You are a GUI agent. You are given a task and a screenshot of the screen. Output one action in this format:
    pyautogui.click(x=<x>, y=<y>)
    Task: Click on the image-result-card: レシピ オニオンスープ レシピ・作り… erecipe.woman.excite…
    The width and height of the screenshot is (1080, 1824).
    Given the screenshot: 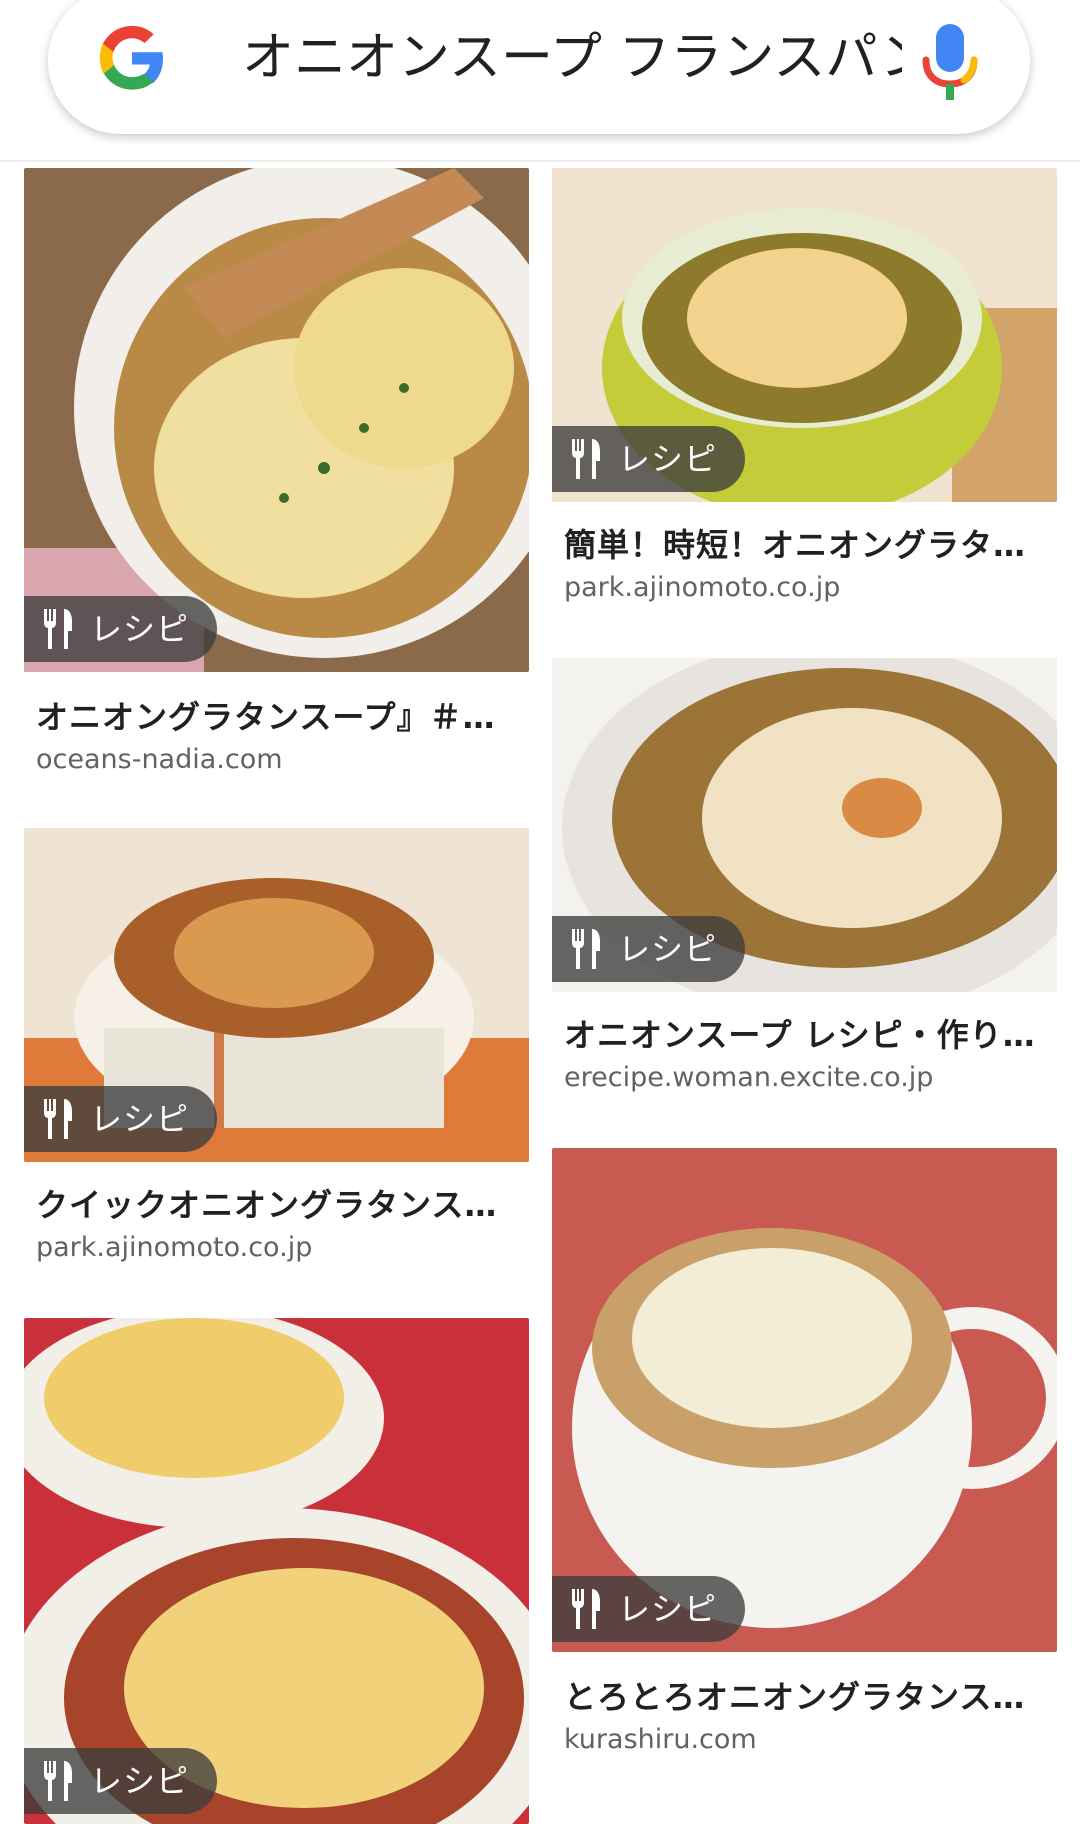 What is the action you would take?
    pyautogui.click(x=804, y=878)
    